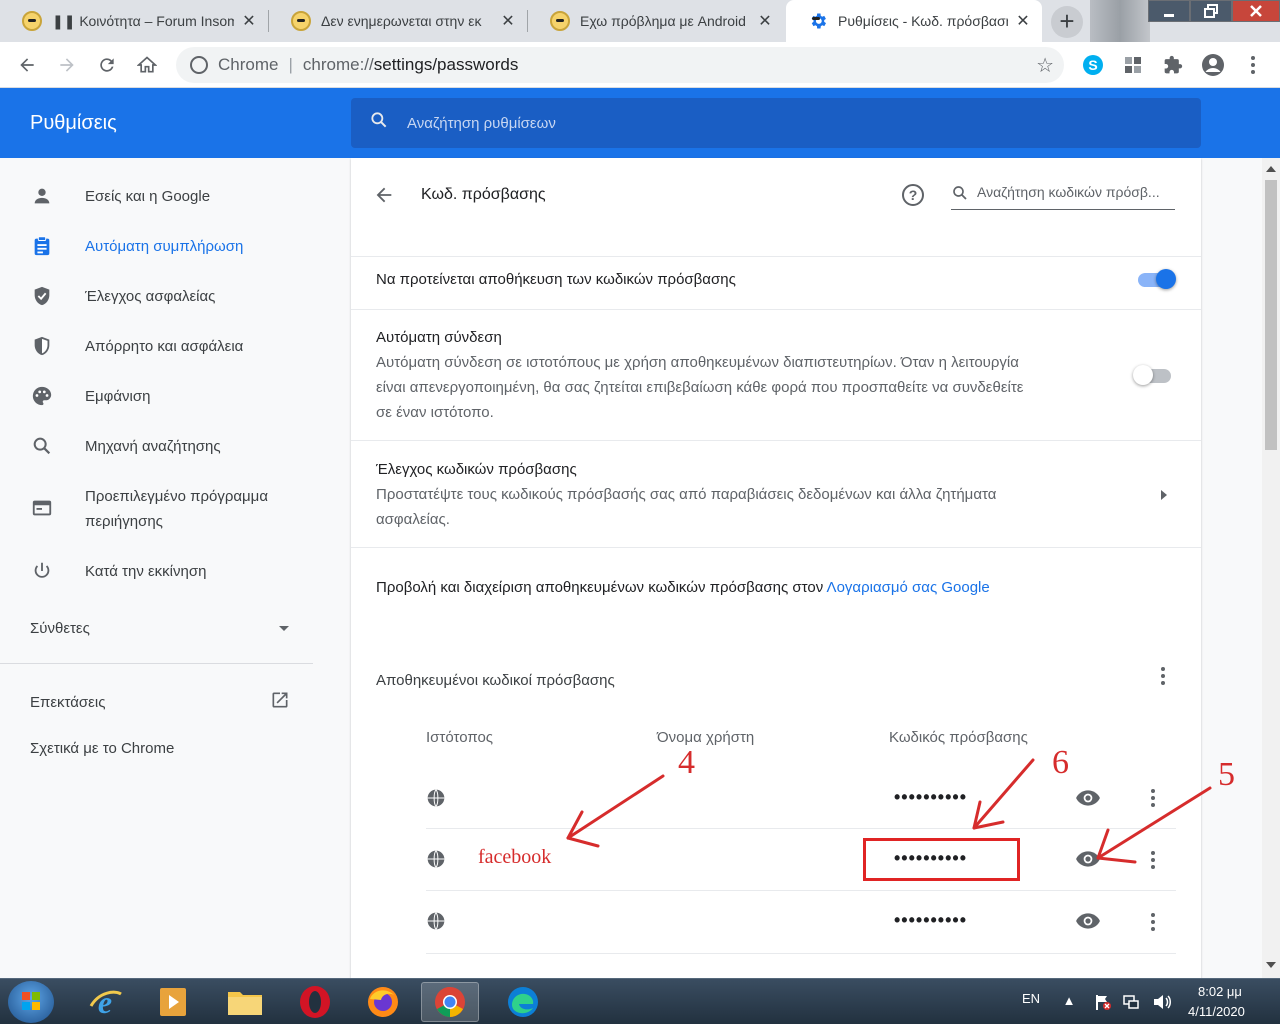 The width and height of the screenshot is (1280, 1024). What do you see at coordinates (640, 1001) in the screenshot?
I see `windows-taskbar: e EN ▲ 8:02 μμ 4/11/2020` at bounding box center [640, 1001].